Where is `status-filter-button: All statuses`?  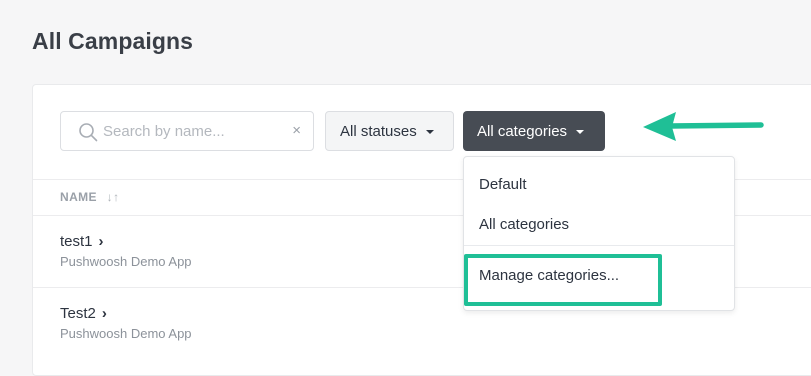 status-filter-button: All statuses is located at coordinates (389, 131).